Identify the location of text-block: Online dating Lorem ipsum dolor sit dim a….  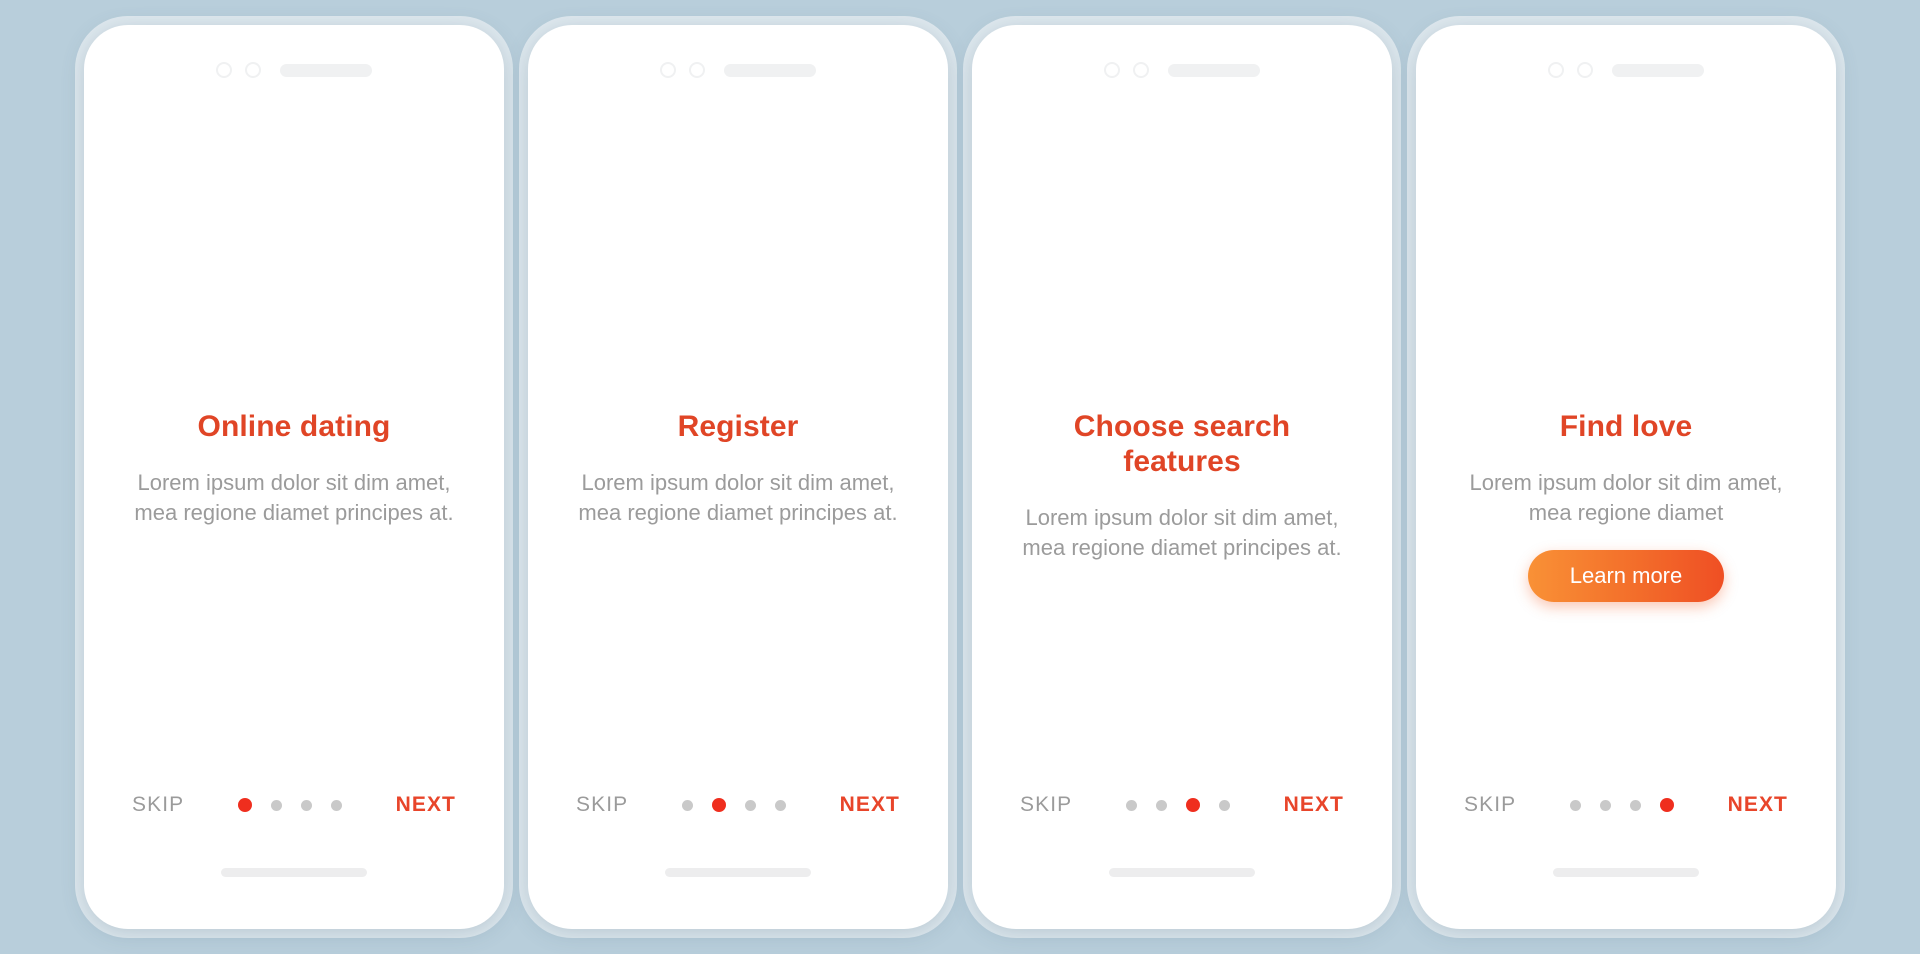
(294, 468).